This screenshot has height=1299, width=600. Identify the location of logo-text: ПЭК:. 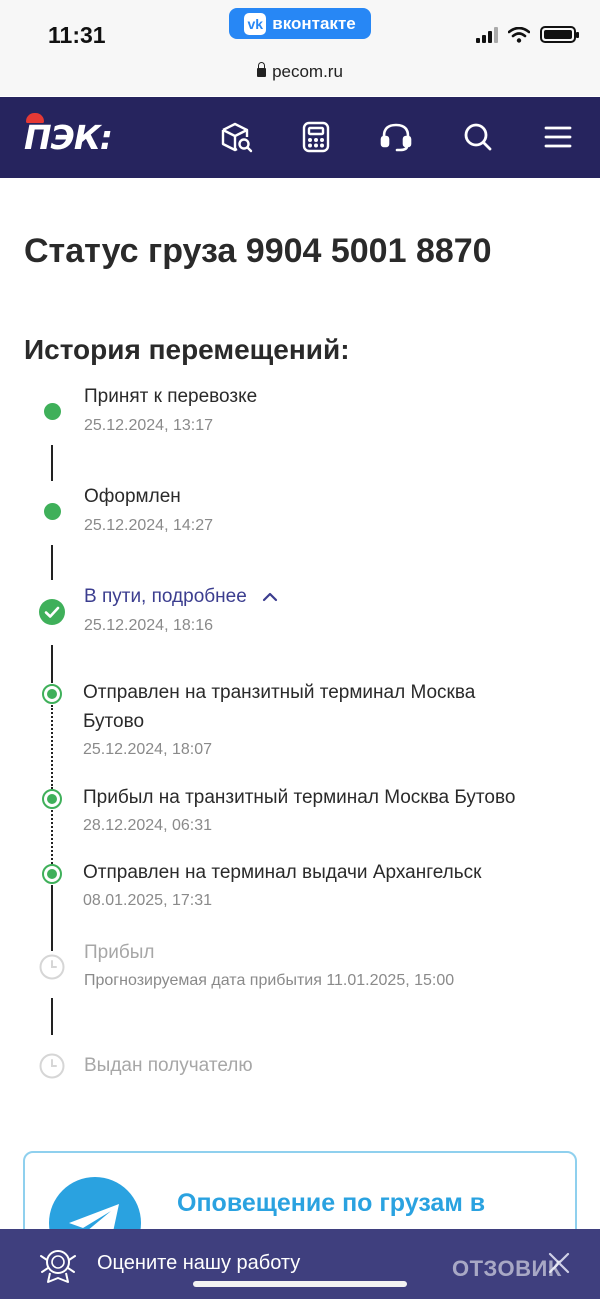
(68, 137).